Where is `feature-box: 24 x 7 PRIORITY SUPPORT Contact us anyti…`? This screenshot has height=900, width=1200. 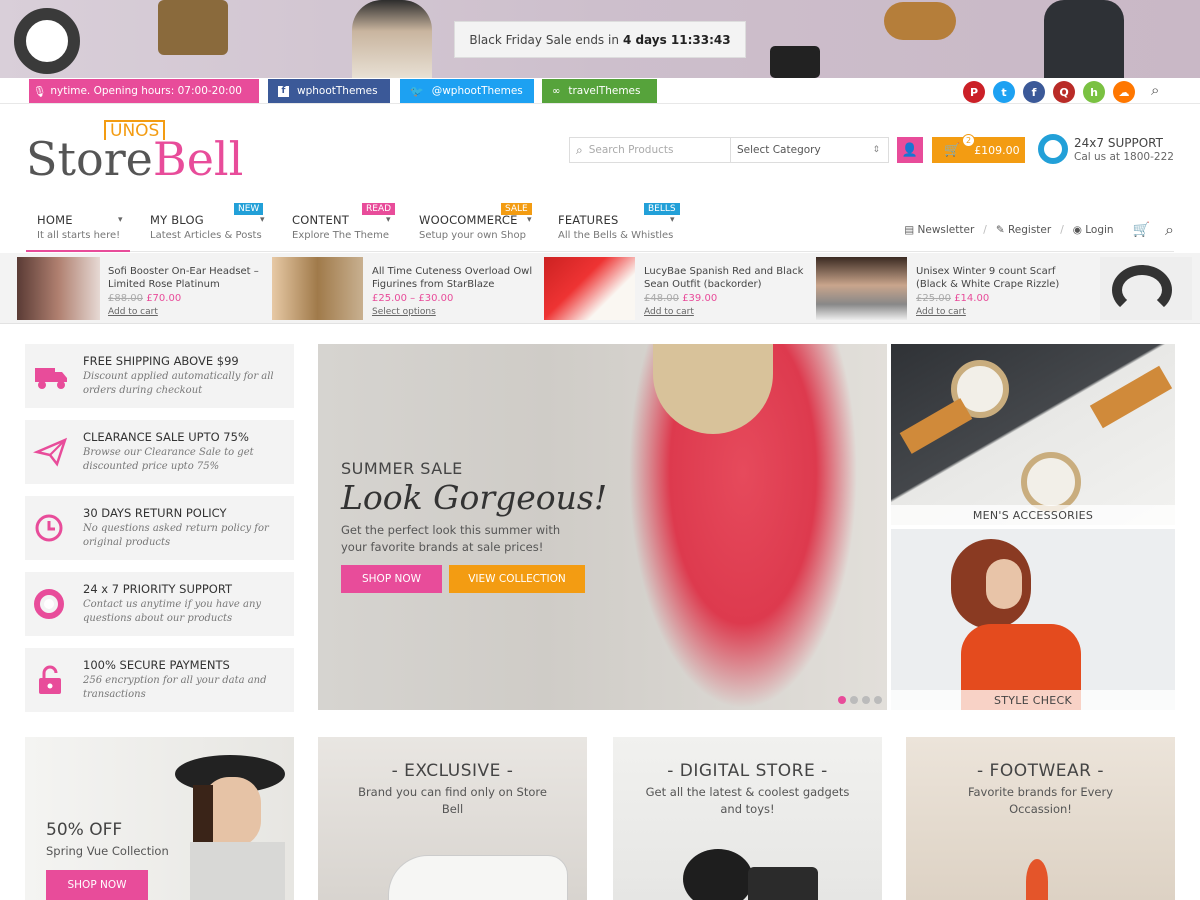
feature-box: 24 x 7 PRIORITY SUPPORT Contact us anyti… is located at coordinates (159, 604).